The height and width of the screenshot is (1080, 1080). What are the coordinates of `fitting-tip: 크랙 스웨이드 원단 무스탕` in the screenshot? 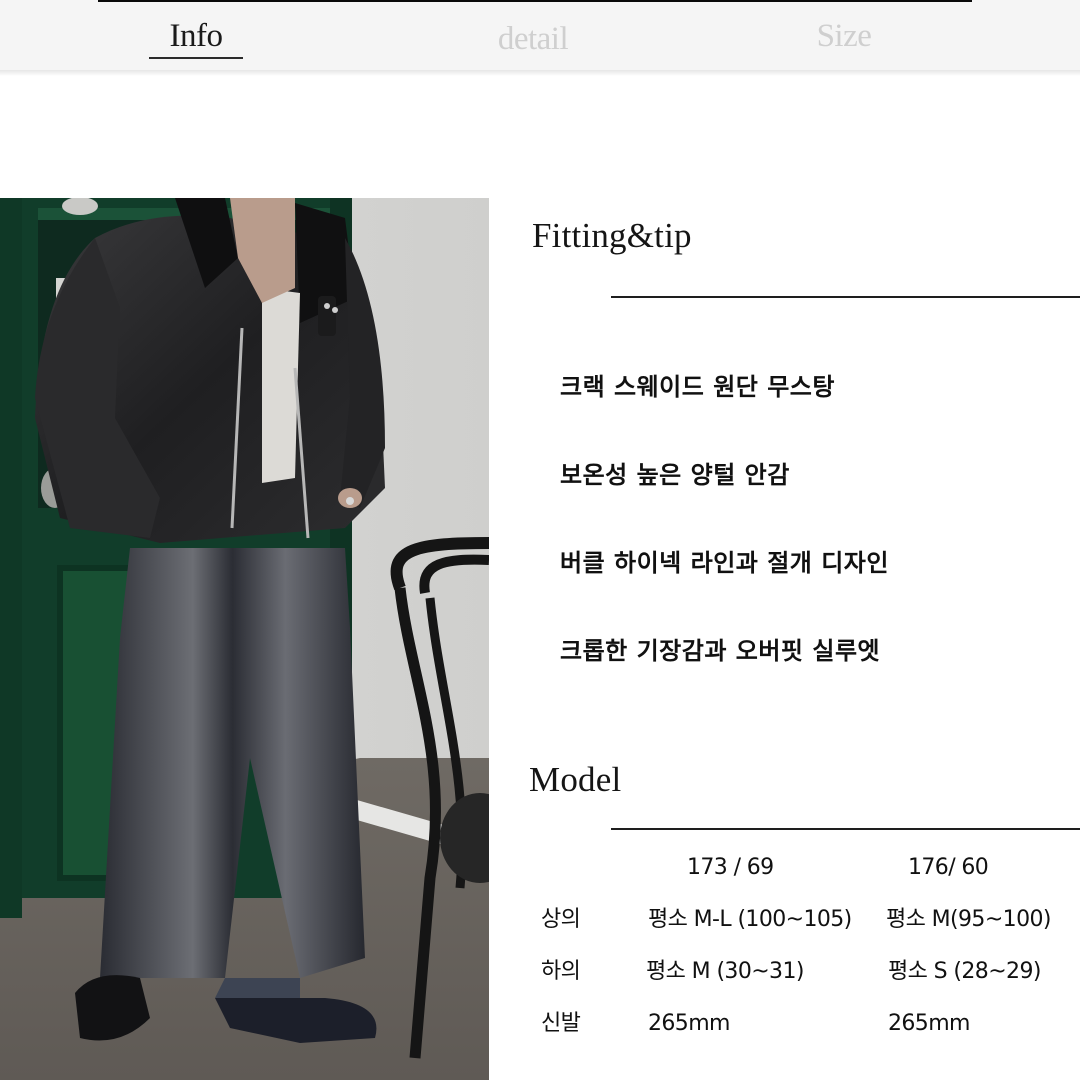 It's located at (697, 387).